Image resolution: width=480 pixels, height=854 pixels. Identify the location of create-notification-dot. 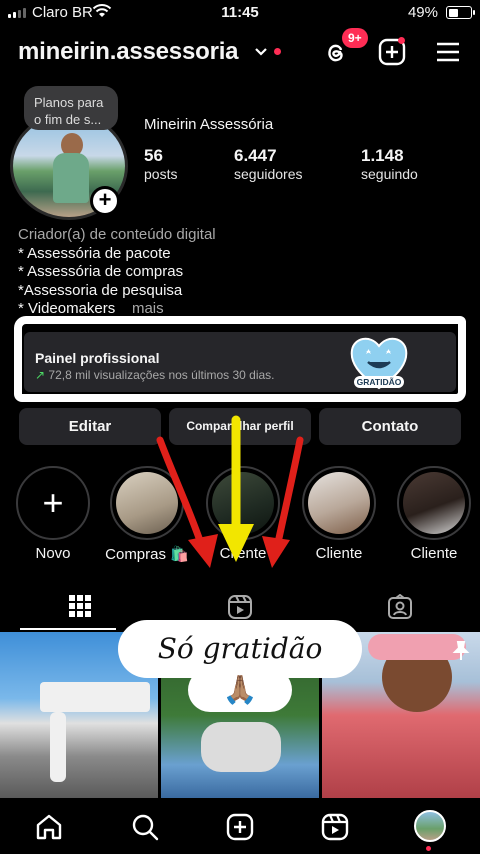
(401, 40).